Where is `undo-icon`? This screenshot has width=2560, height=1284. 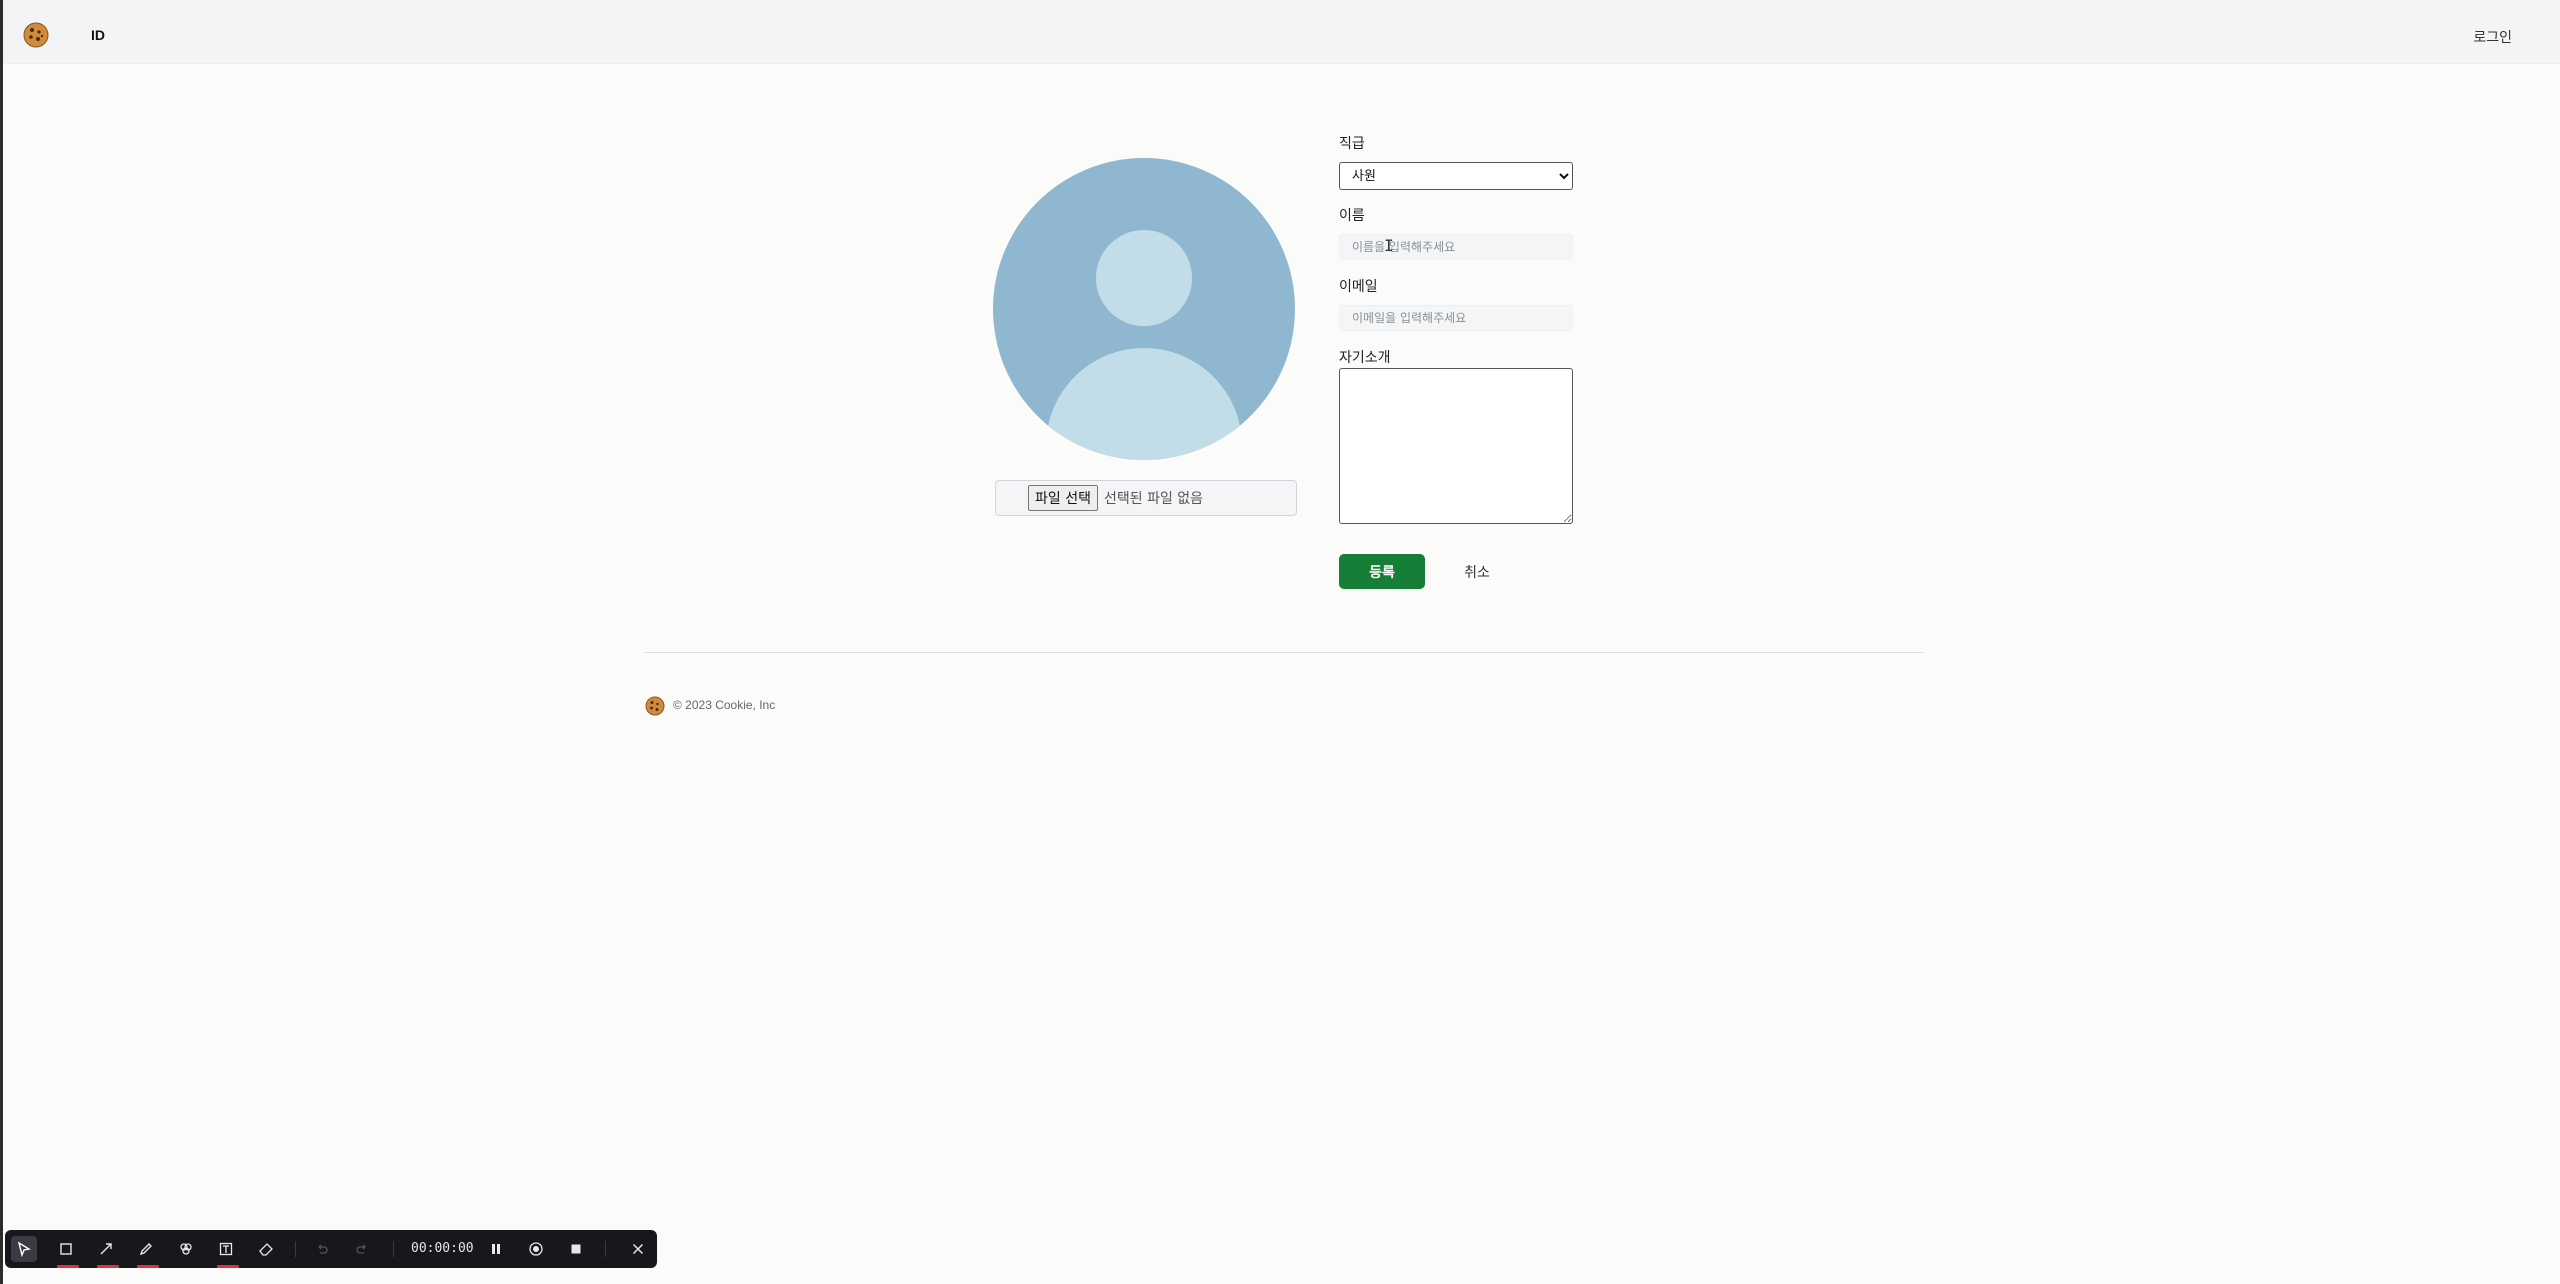 undo-icon is located at coordinates (322, 1249).